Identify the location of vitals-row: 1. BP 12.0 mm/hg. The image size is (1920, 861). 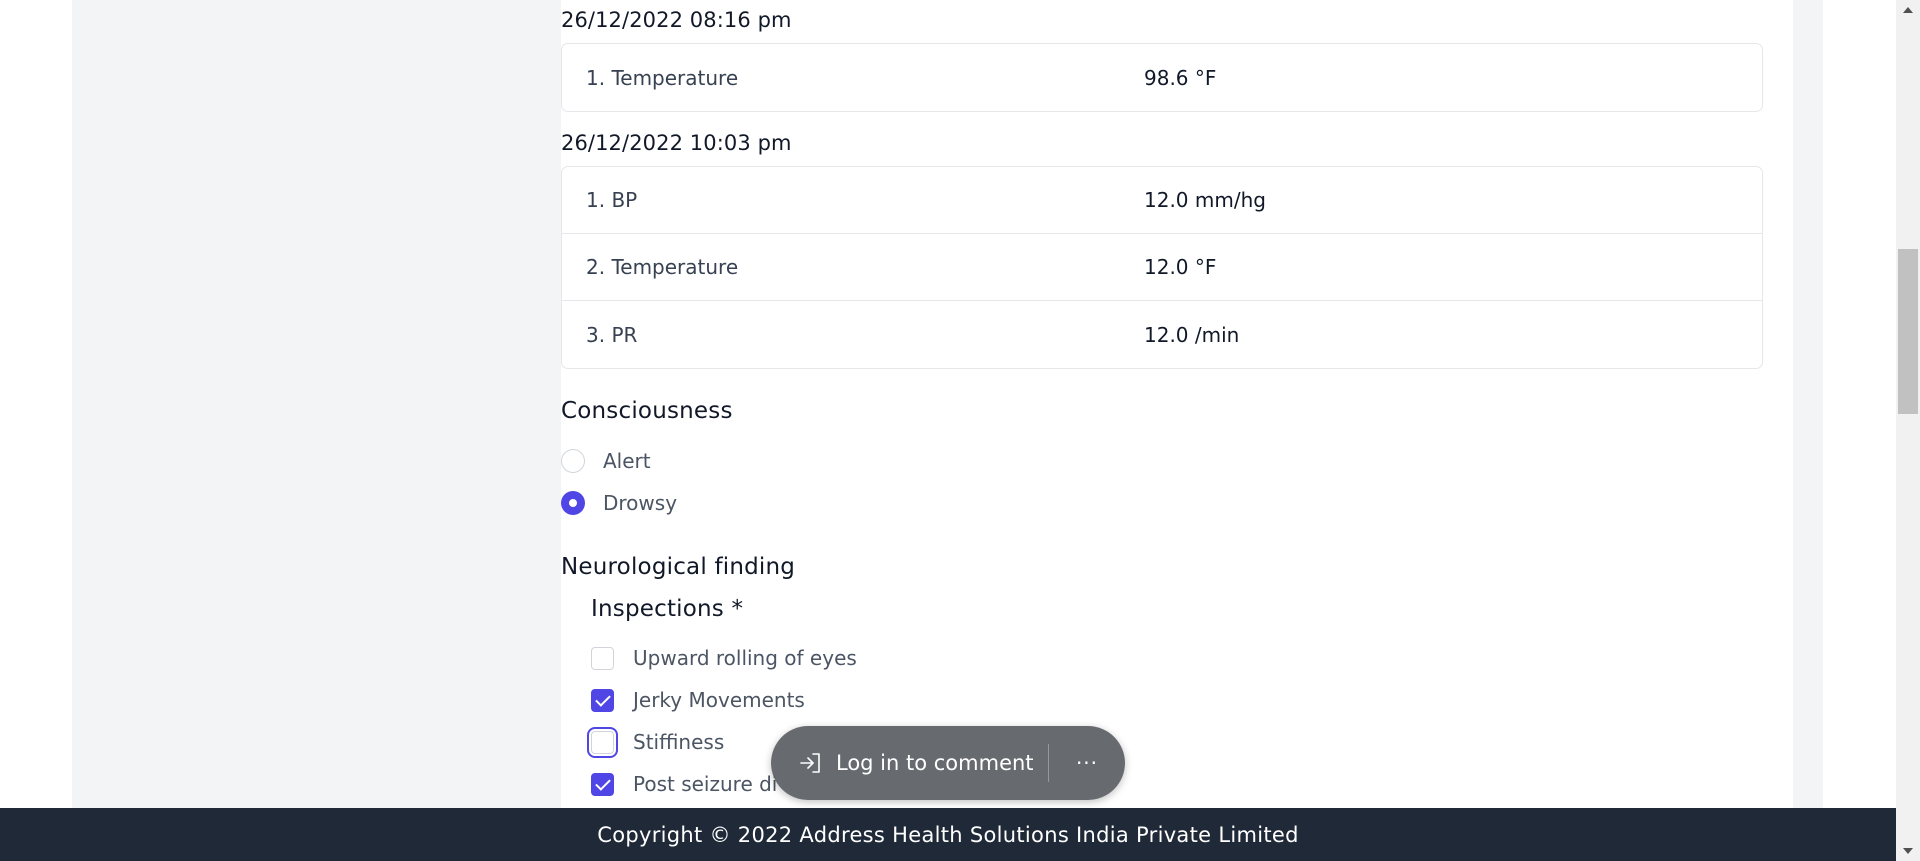
(1162, 200).